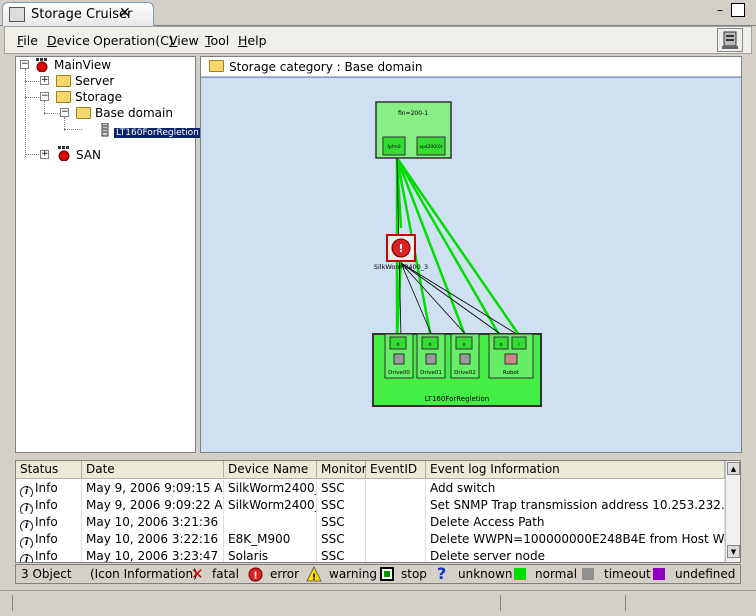  I want to click on perspective-button, so click(730, 40).